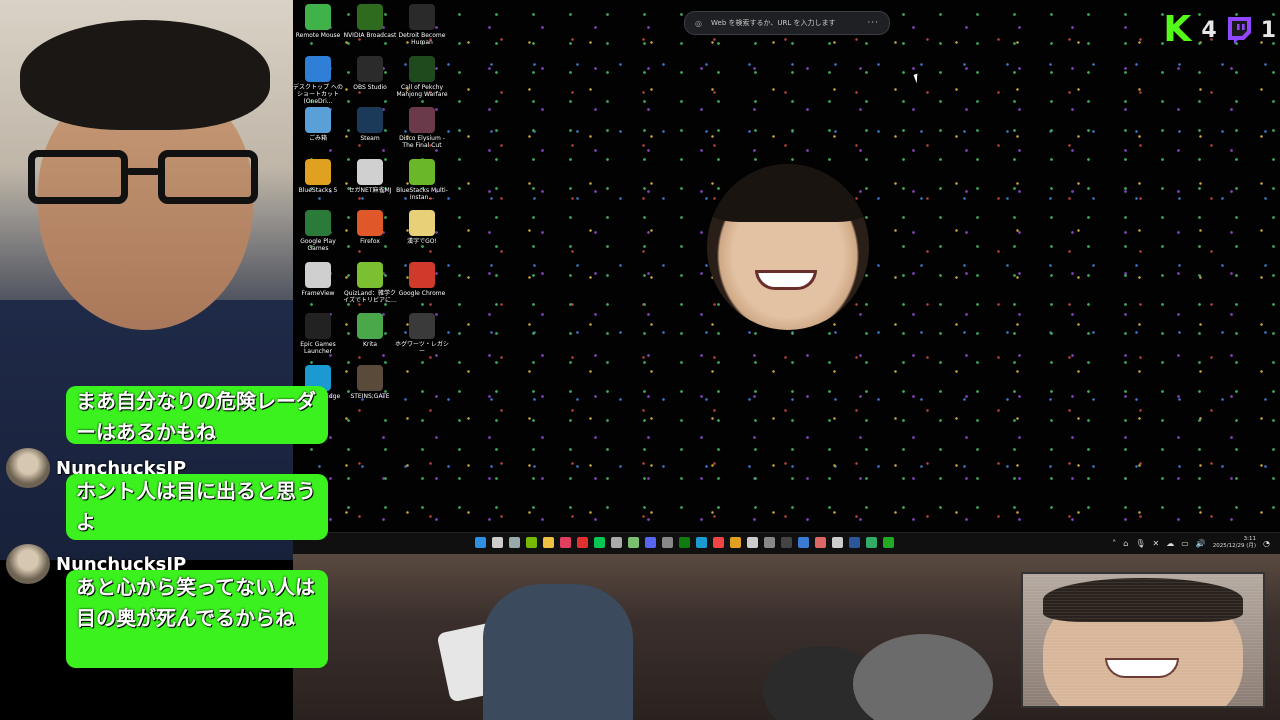  What do you see at coordinates (1221, 30) in the screenshot?
I see `viewer-count-overlay: K 4 1` at bounding box center [1221, 30].